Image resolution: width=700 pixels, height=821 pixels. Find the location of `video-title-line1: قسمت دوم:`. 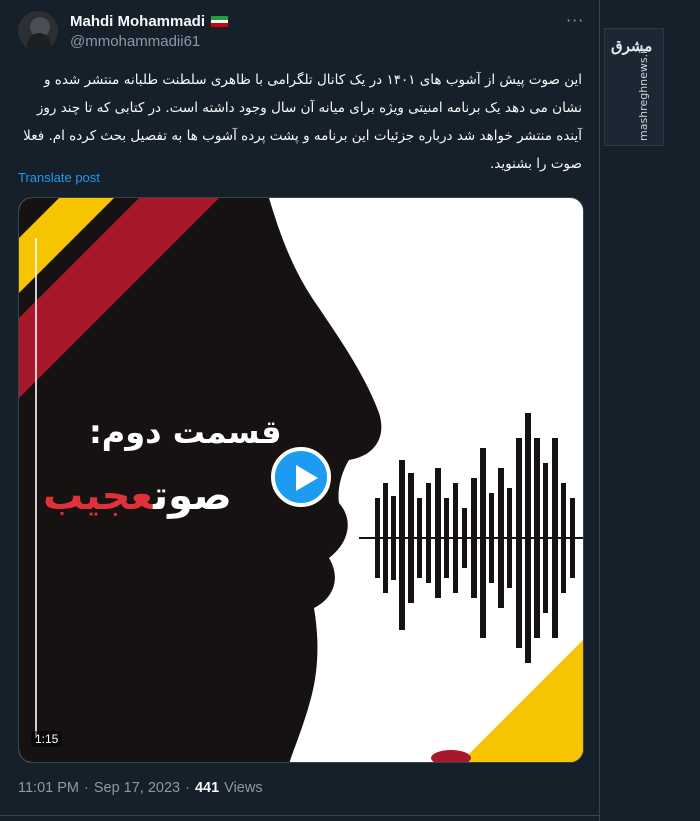

video-title-line1: قسمت دوم: is located at coordinates (185, 432).